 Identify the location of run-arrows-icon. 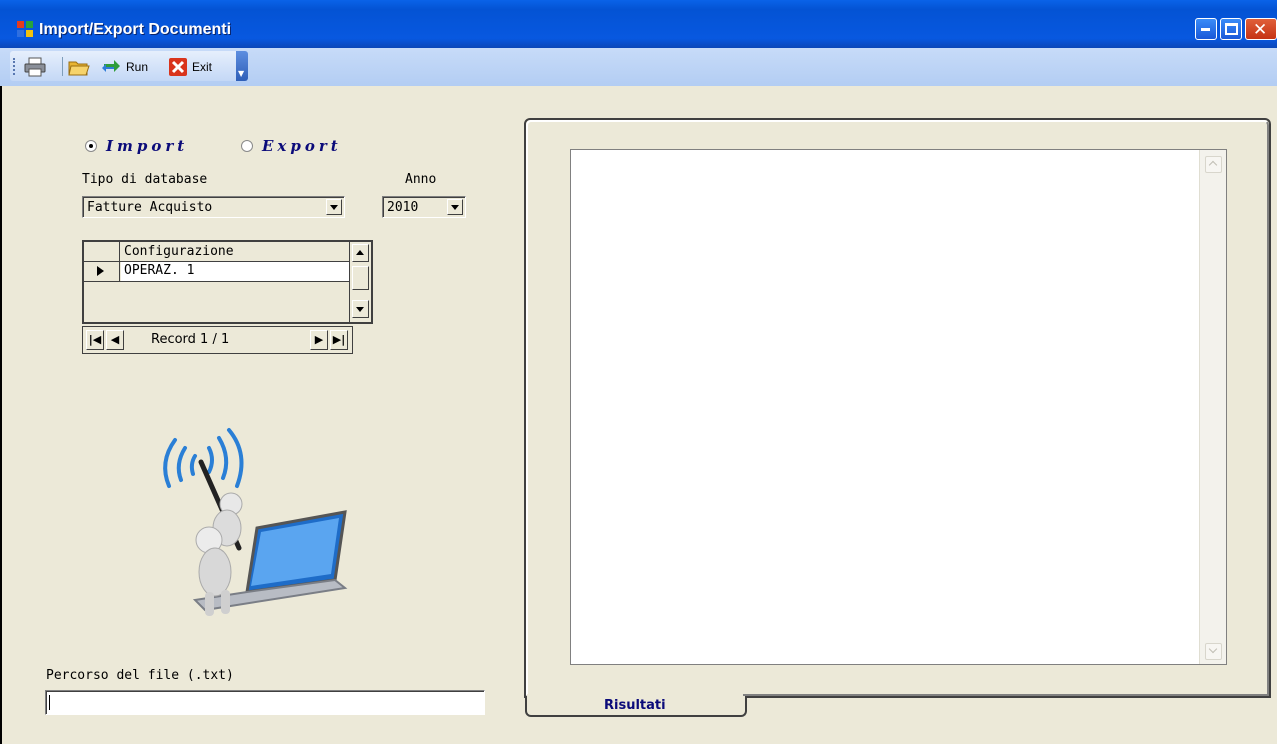
(111, 66).